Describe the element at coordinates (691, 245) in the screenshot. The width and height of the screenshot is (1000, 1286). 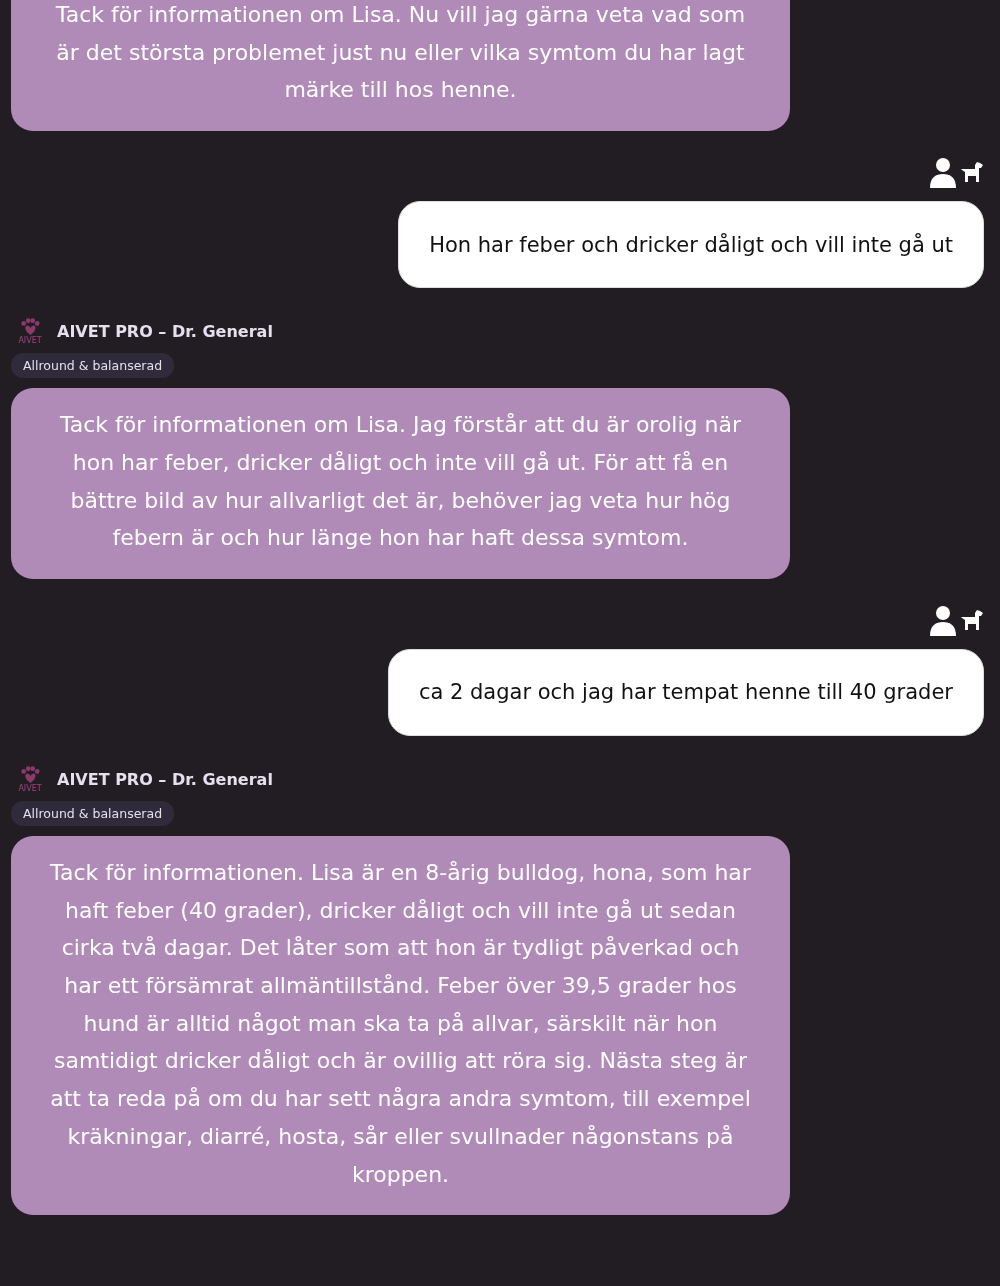
I see `user-message: Hon har feber och dricker dåligt och vill inte gå ut` at that location.